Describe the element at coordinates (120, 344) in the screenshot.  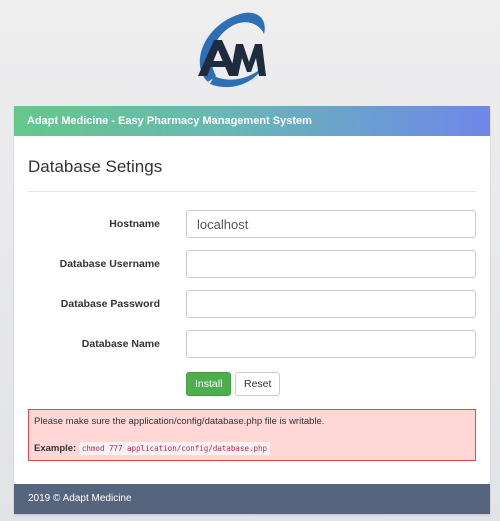
I see `db-name-label: Database Name` at that location.